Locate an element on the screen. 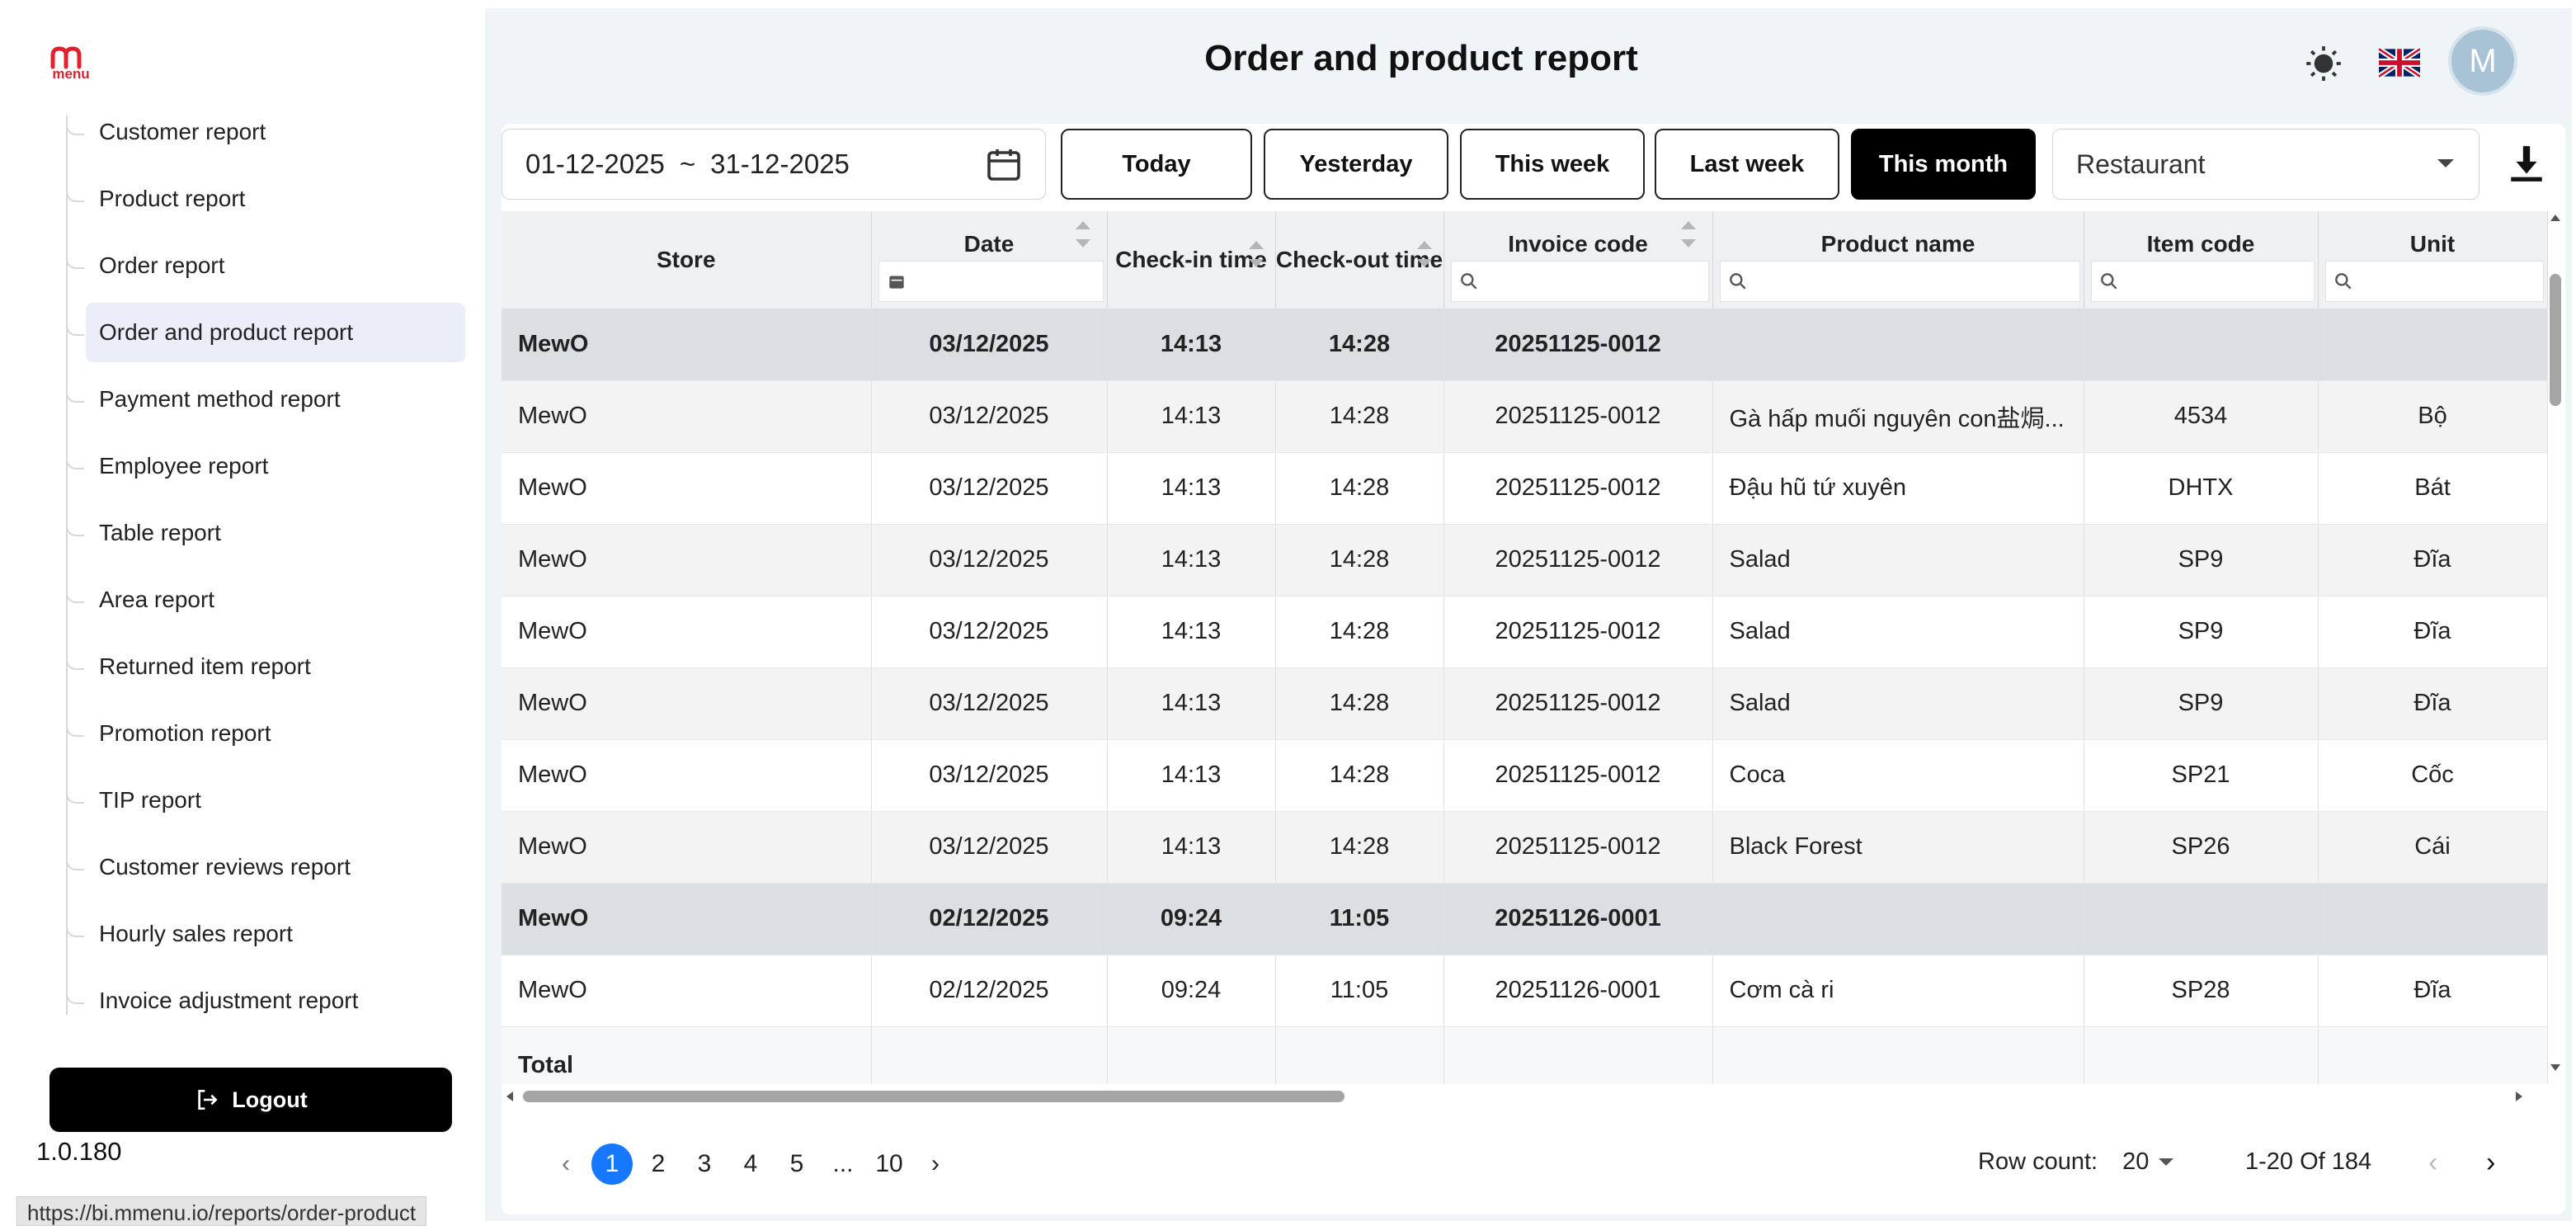 The height and width of the screenshot is (1226, 2576). store-select: Restaurant is located at coordinates (2265, 164).